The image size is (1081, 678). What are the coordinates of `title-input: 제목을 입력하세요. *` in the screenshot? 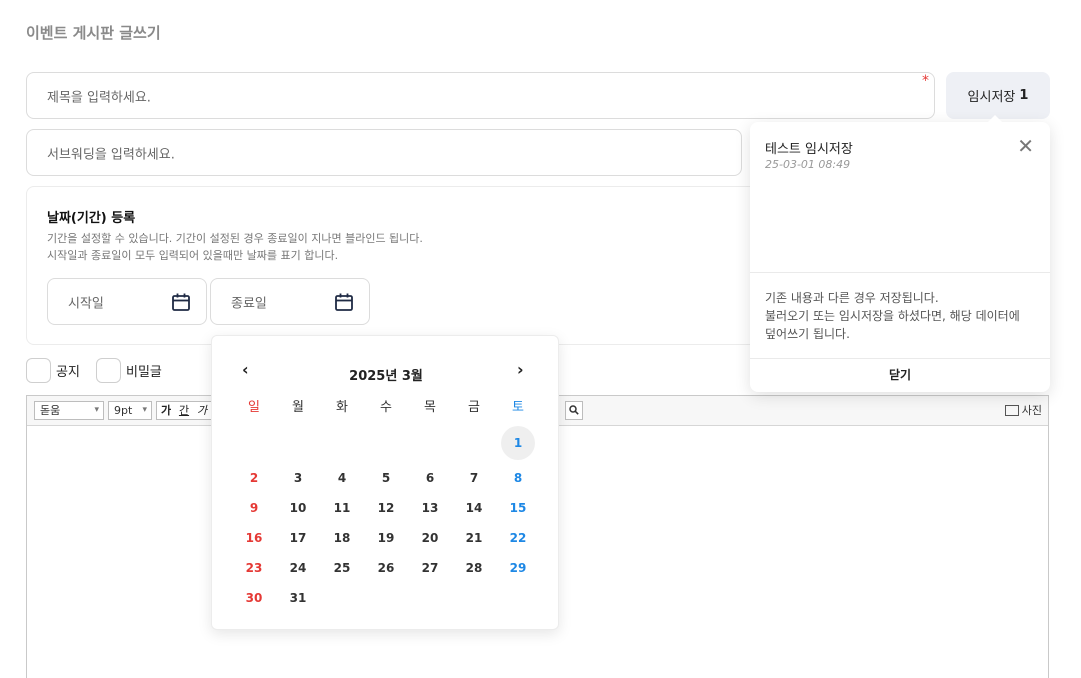 It's located at (480, 95).